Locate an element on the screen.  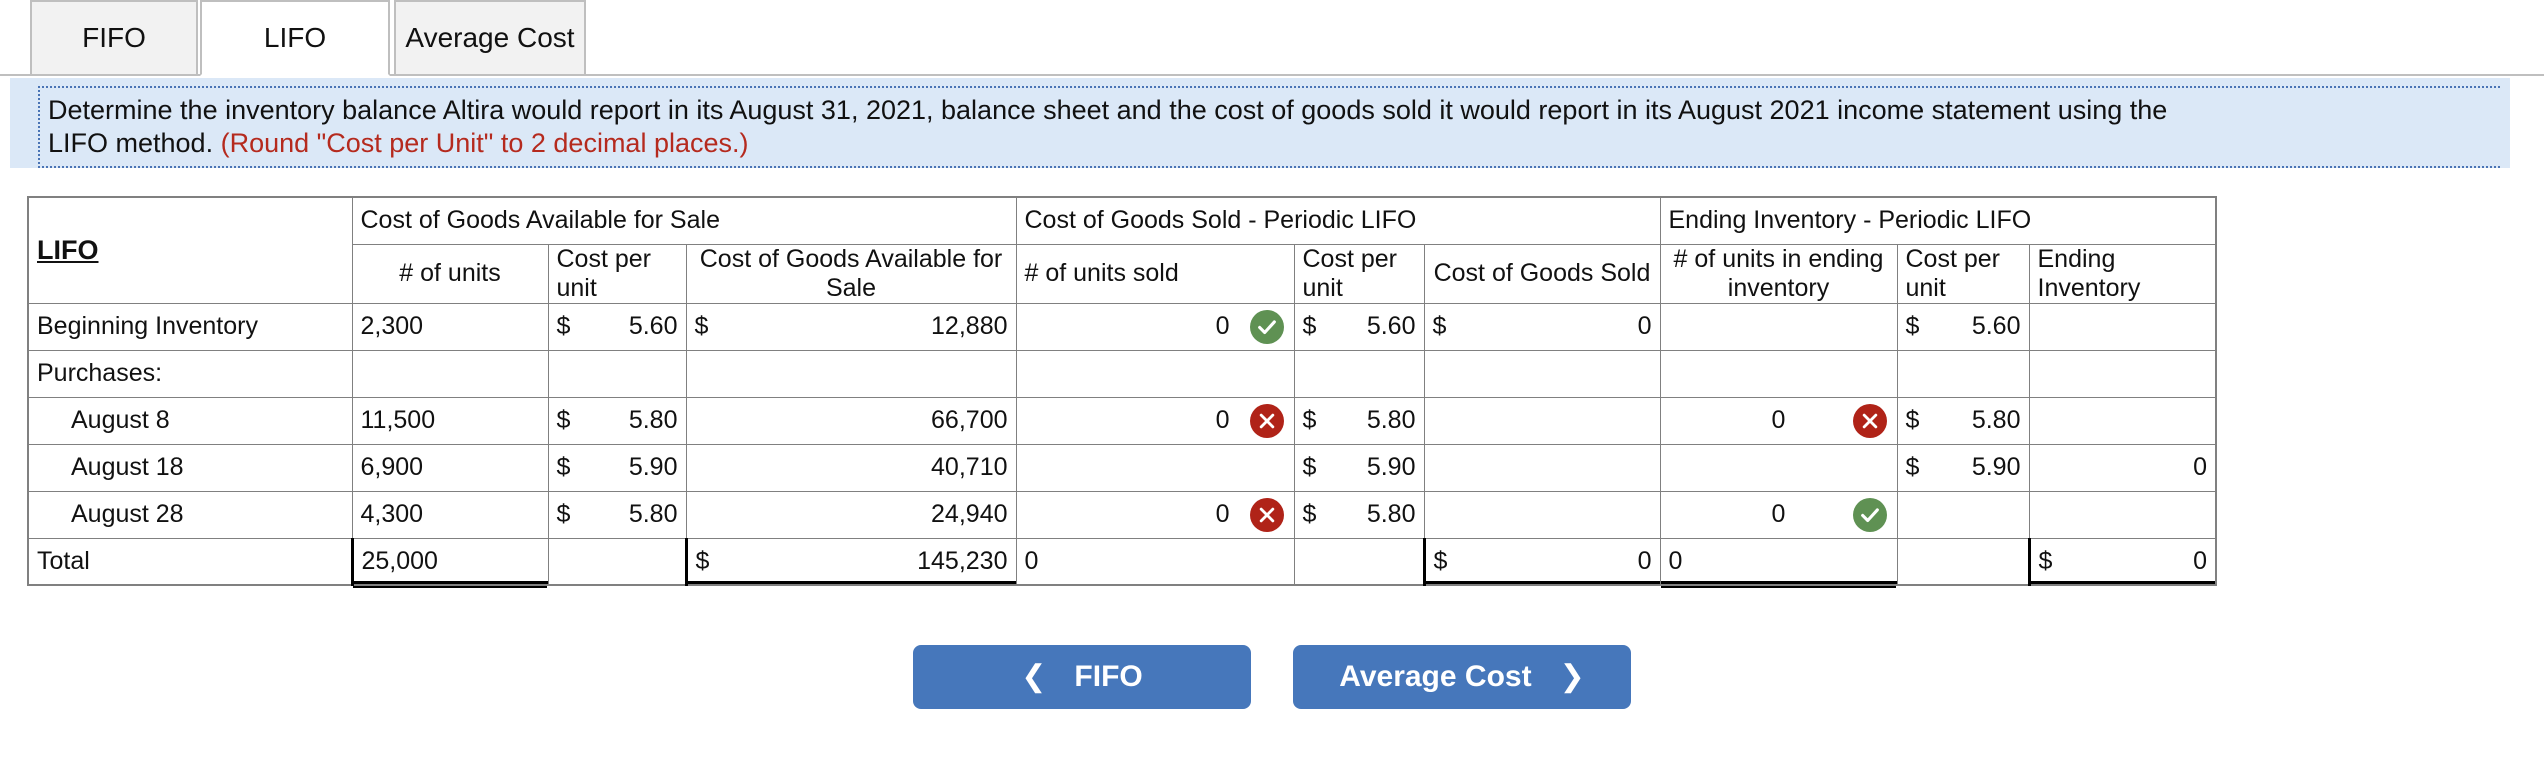
cell-available-cost-per-unit: $5.60 is located at coordinates (617, 326).